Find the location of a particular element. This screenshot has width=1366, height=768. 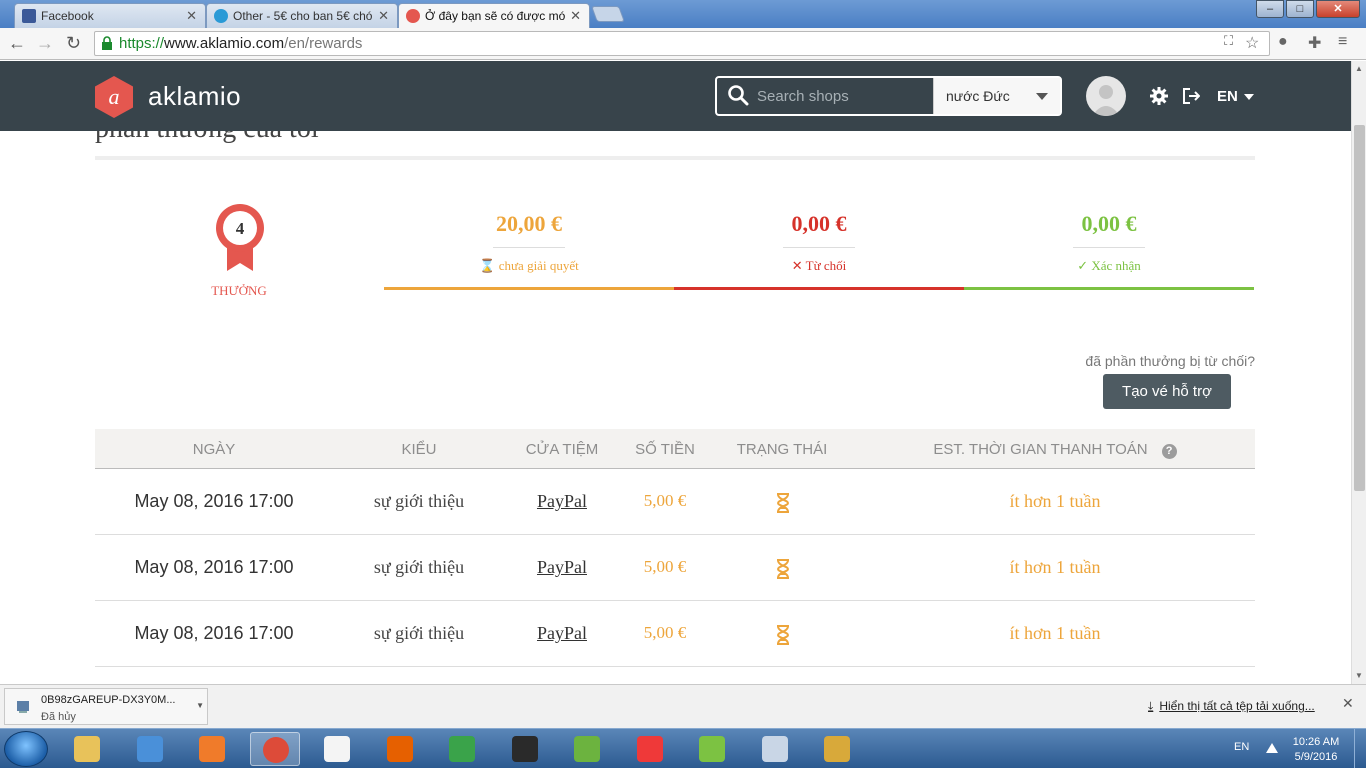

col-est: EST. THỜI GIAN THANH TOÁN? is located at coordinates (1055, 450).